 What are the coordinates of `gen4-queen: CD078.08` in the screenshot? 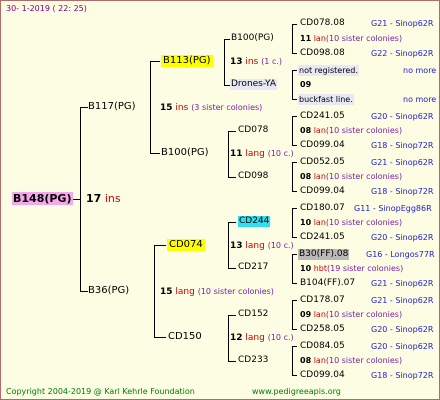 It's located at (322, 23).